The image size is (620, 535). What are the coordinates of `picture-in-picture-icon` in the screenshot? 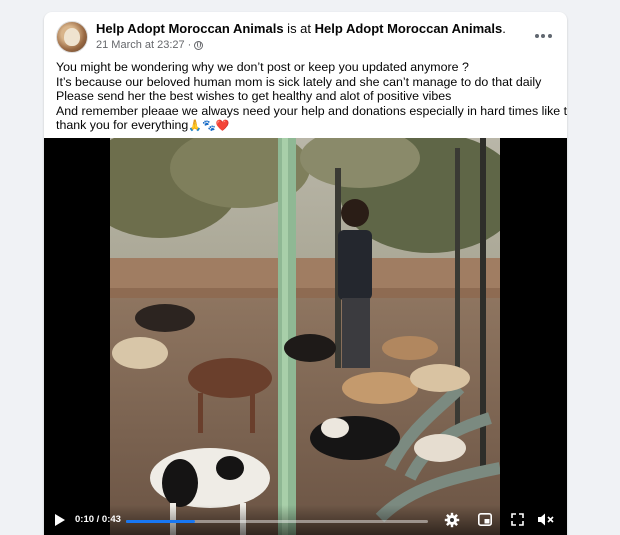 It's located at (485, 519).